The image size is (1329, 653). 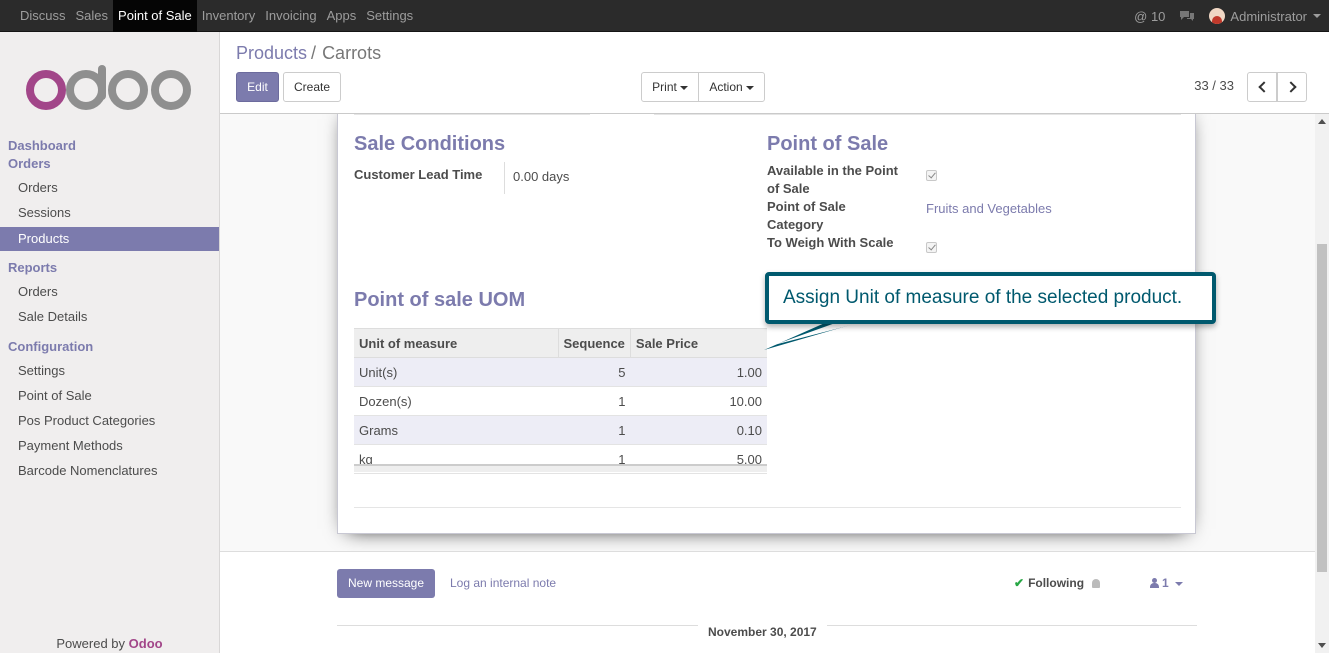 I want to click on followers-button: 1, so click(x=1166, y=583).